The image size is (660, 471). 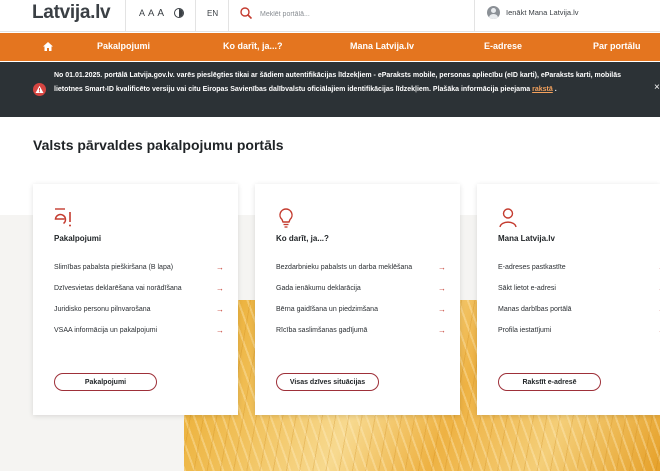 I want to click on lightbulb-icon, so click(x=286, y=218).